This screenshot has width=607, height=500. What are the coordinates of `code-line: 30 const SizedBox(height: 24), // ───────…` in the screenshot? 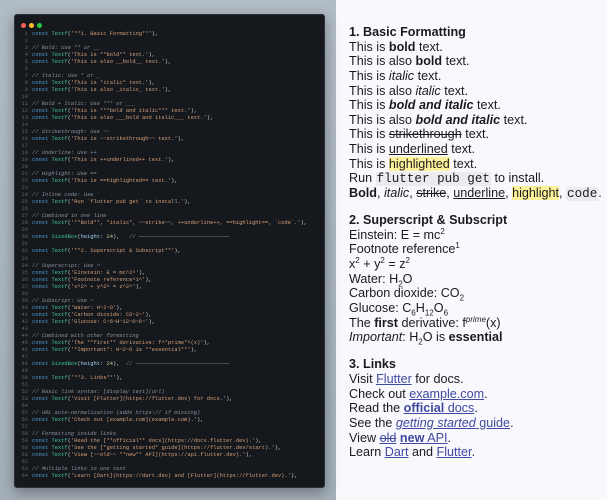 It's located at (169, 237).